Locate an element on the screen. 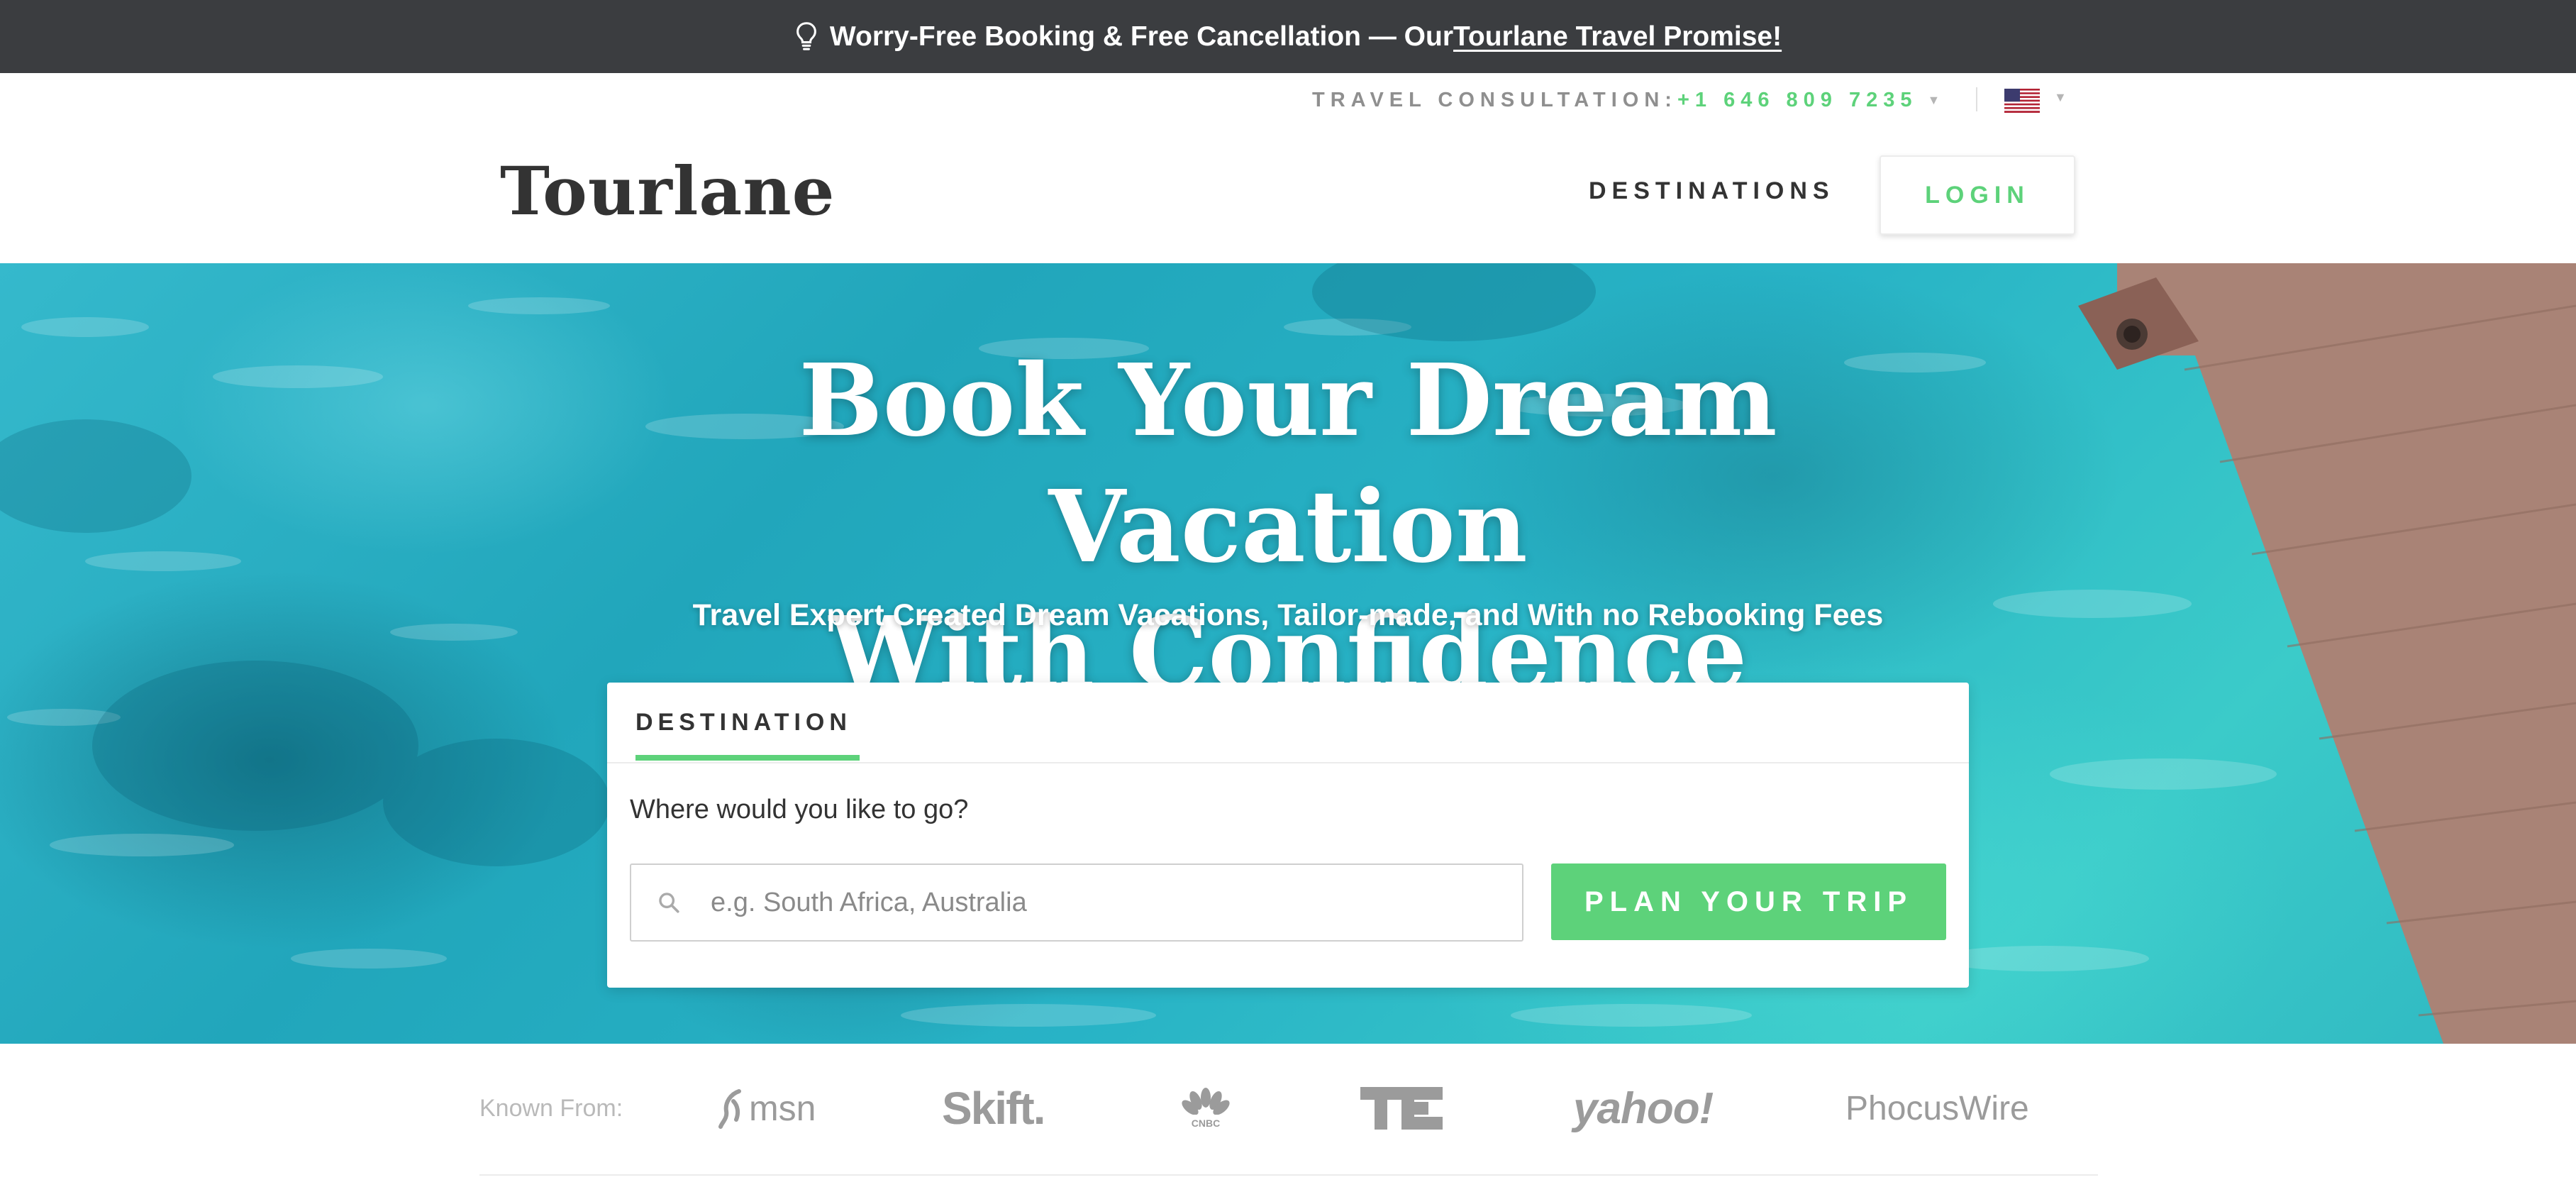  techcrunch-logo: TC is located at coordinates (1401, 1108).